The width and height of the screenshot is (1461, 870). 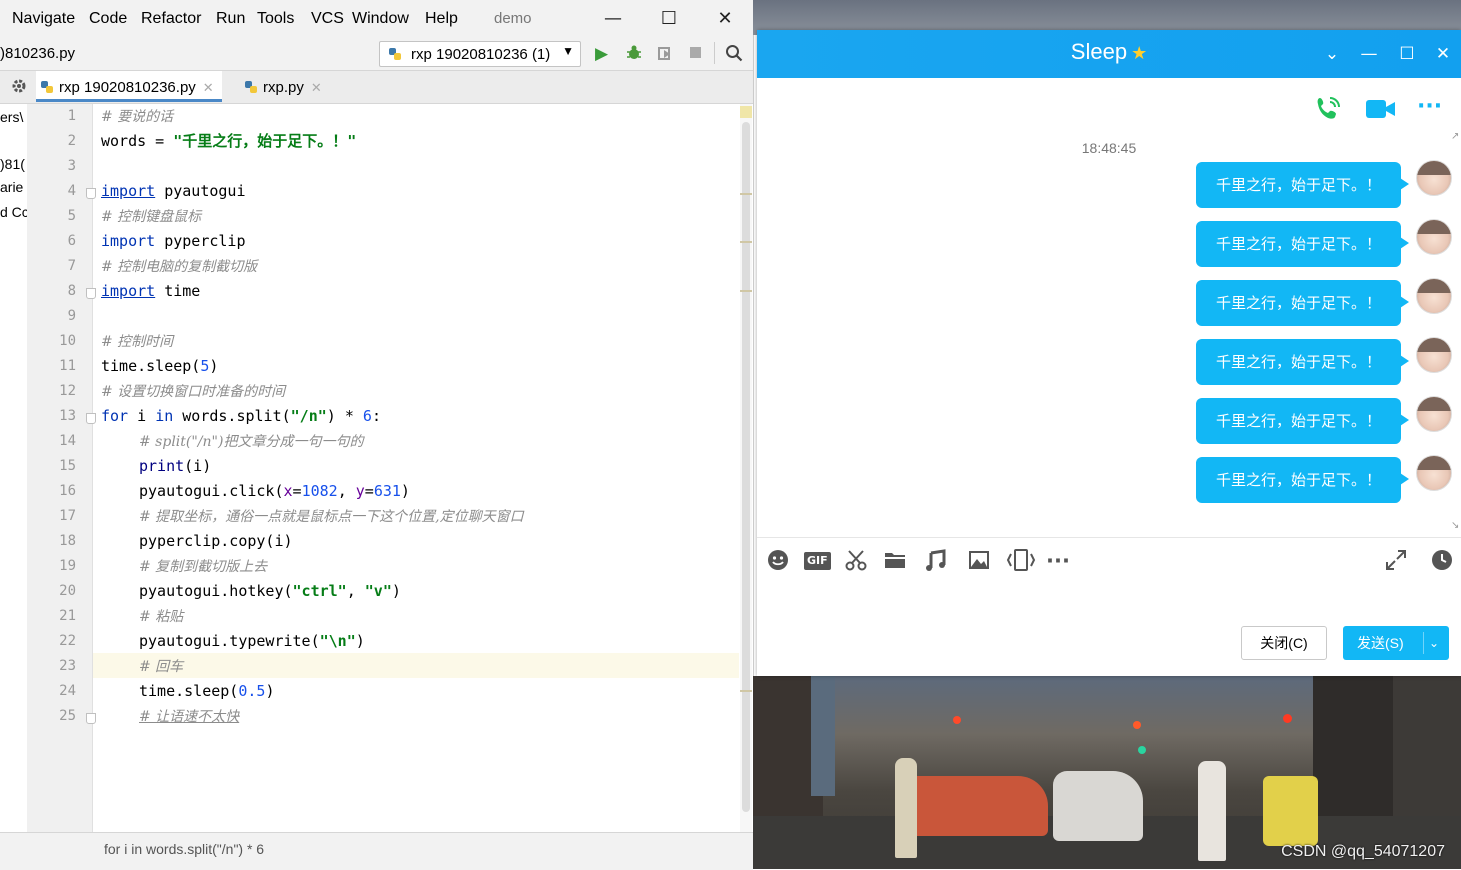 I want to click on run-config-label: rxp 19020810236 (1), so click(x=481, y=54).